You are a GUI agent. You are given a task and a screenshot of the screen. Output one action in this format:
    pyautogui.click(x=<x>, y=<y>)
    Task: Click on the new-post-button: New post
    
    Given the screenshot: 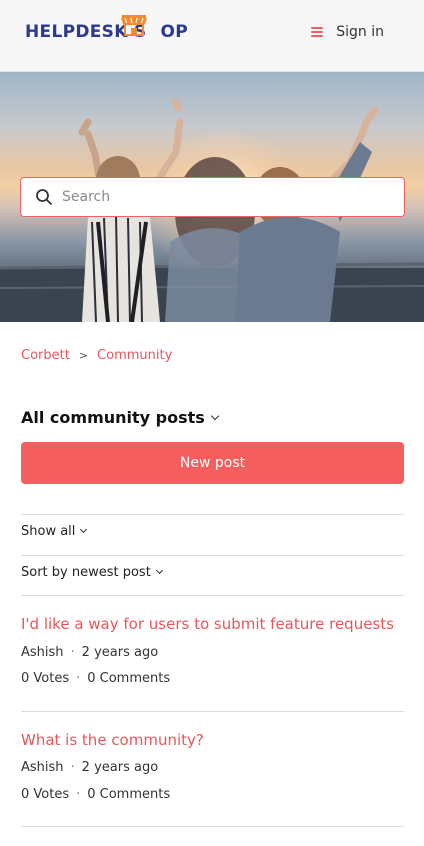 What is the action you would take?
    pyautogui.click(x=212, y=463)
    